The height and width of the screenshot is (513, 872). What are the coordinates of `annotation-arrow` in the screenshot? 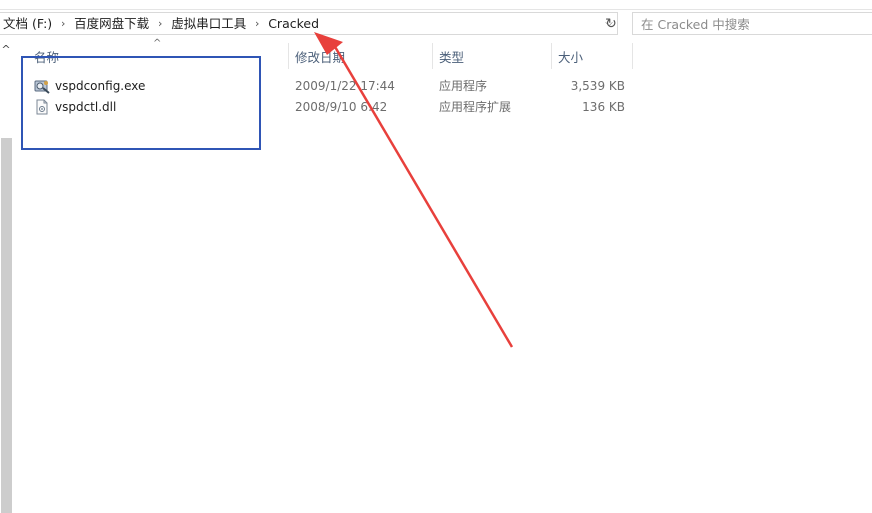 It's located at (414, 190).